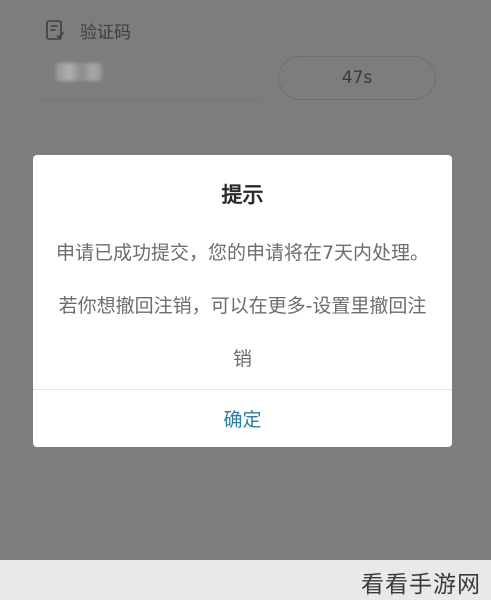  What do you see at coordinates (242, 418) in the screenshot?
I see `confirm-button: 确定` at bounding box center [242, 418].